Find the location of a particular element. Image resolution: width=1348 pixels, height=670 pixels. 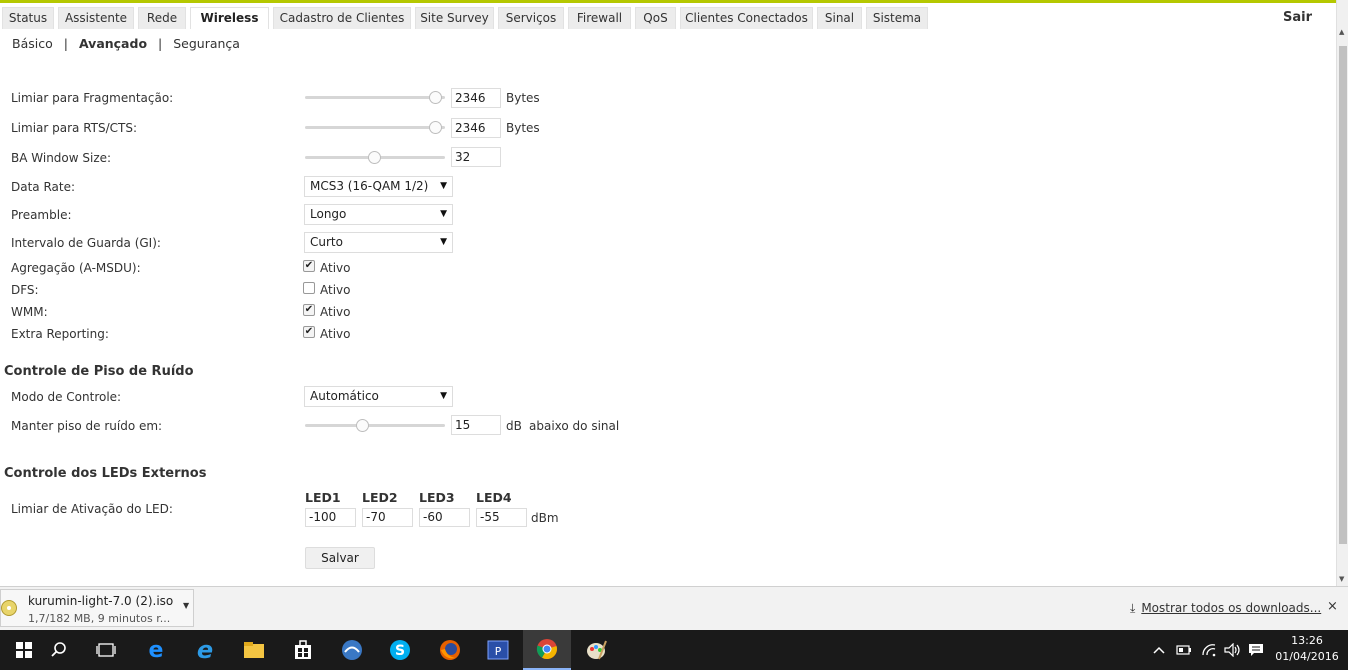

notifications-icon is located at coordinates (1256, 650).